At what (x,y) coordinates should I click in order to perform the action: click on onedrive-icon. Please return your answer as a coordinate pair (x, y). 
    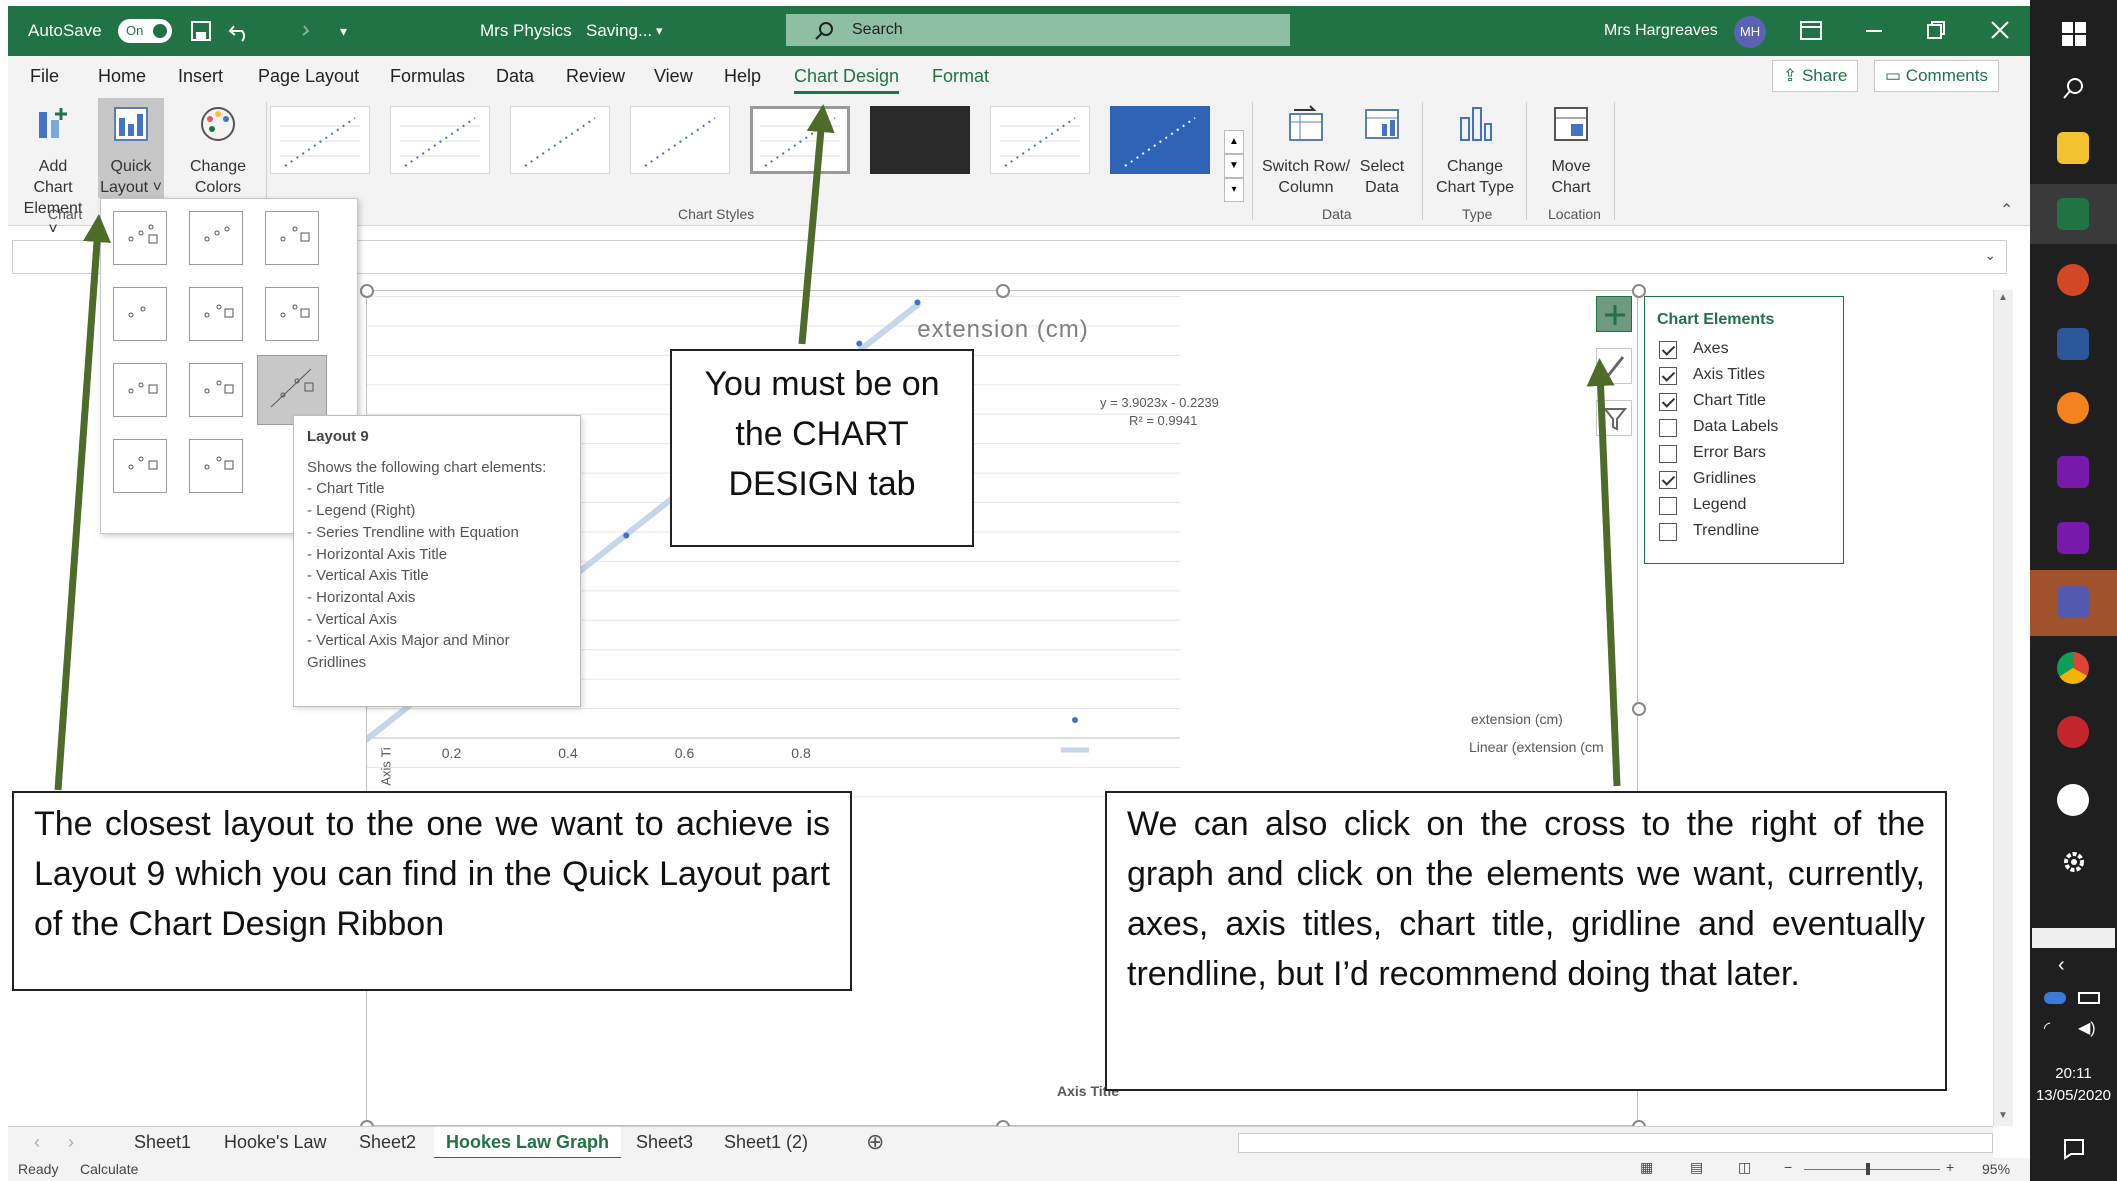
    Looking at the image, I should click on (2055, 998).